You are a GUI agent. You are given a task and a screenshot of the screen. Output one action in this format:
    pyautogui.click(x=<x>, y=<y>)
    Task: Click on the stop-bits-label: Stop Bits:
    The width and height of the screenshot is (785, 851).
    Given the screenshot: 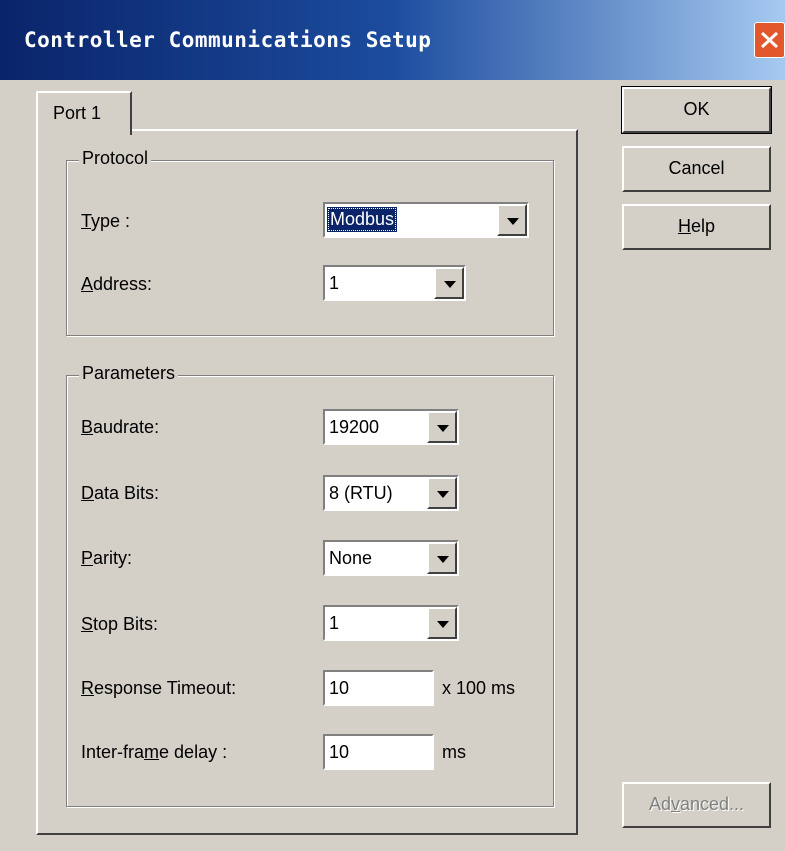 What is the action you would take?
    pyautogui.click(x=120, y=624)
    